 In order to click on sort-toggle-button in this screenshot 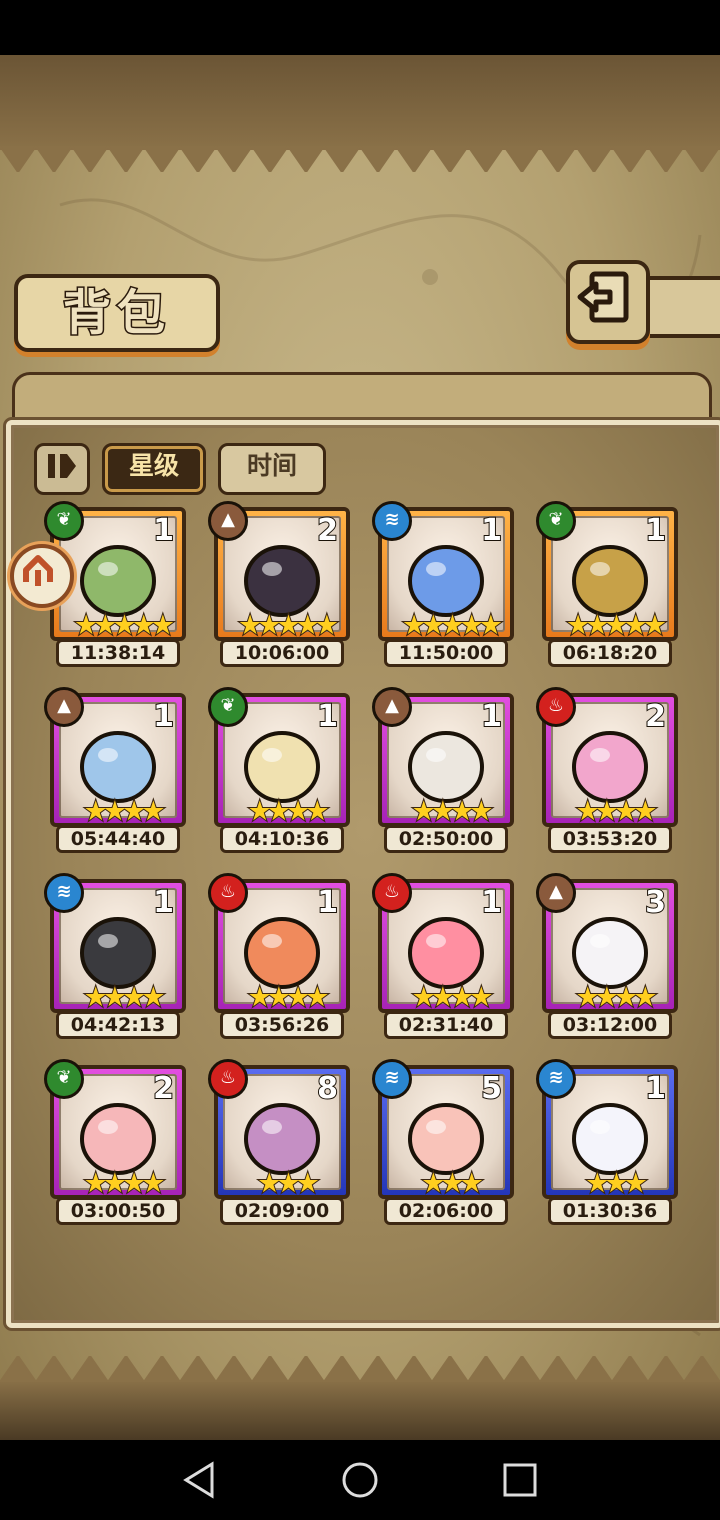, I will do `click(62, 469)`.